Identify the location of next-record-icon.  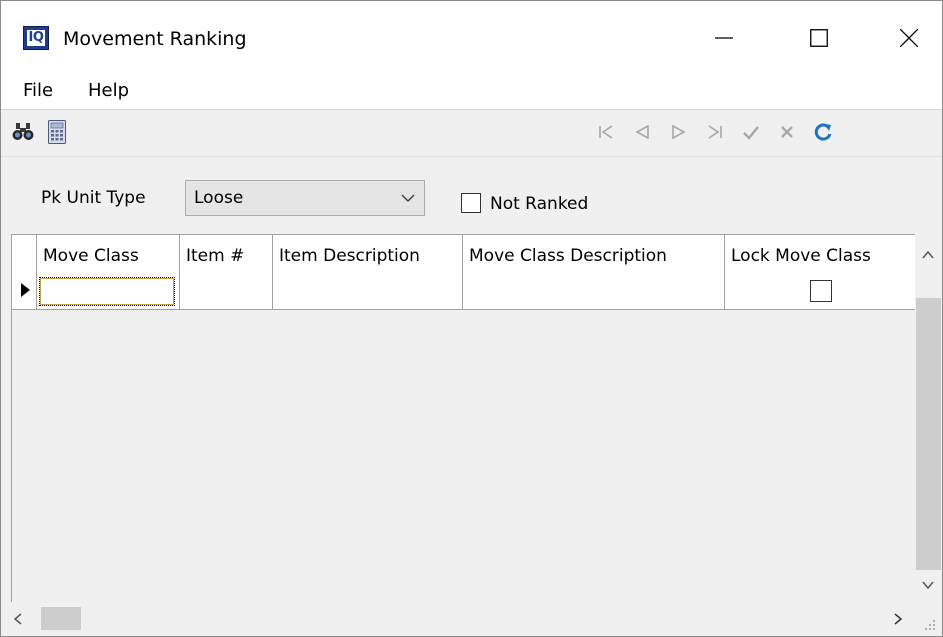
(679, 132).